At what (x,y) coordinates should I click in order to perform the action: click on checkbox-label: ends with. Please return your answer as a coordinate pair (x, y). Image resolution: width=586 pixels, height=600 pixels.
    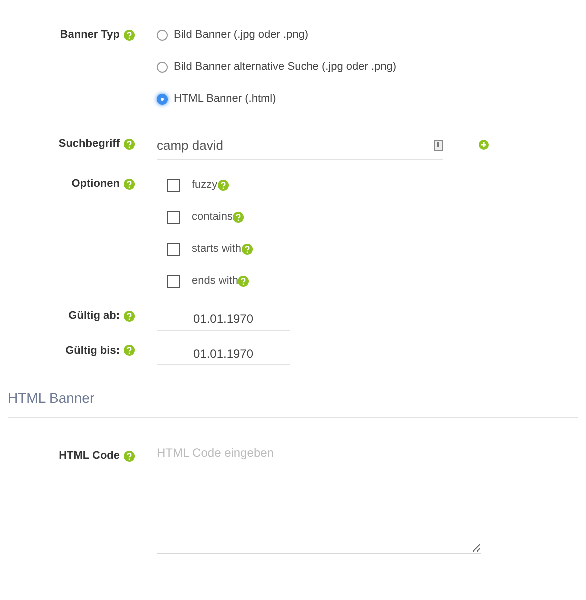
    Looking at the image, I should click on (215, 281).